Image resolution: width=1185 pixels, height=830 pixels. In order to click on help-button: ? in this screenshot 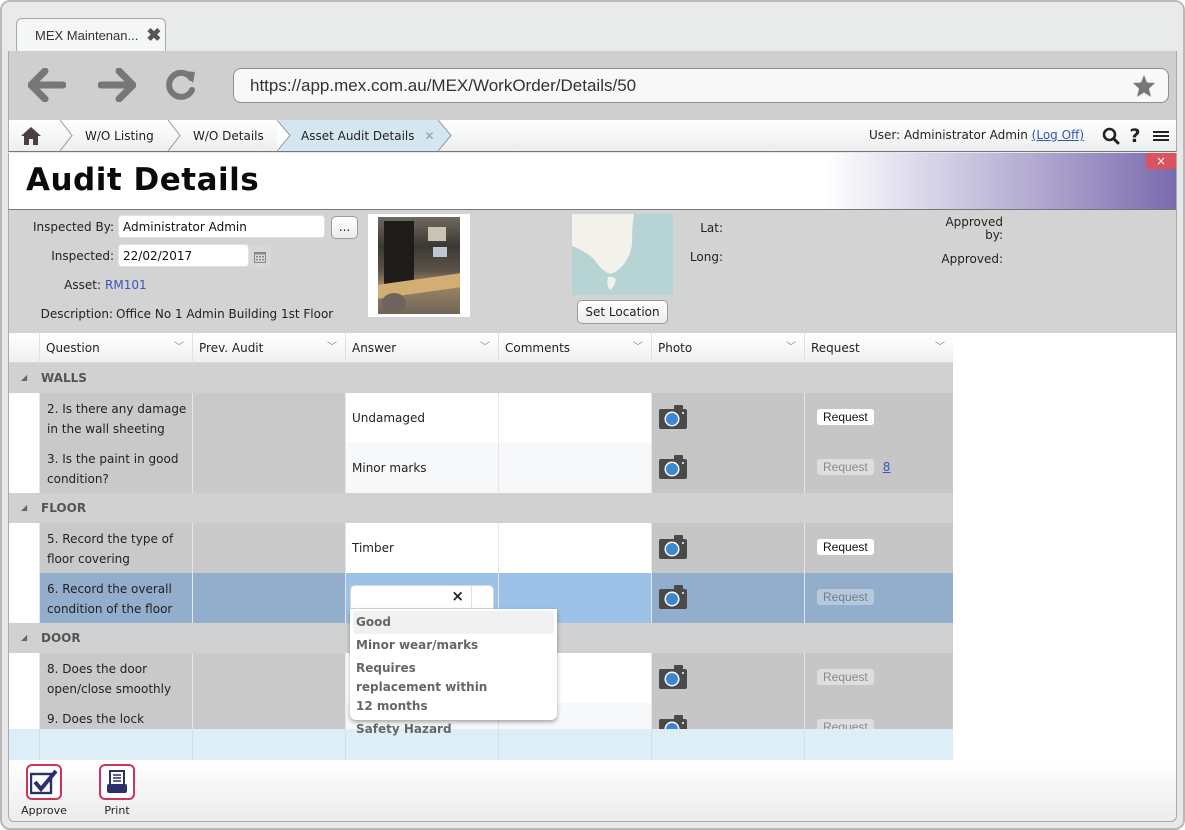, I will do `click(1135, 136)`.